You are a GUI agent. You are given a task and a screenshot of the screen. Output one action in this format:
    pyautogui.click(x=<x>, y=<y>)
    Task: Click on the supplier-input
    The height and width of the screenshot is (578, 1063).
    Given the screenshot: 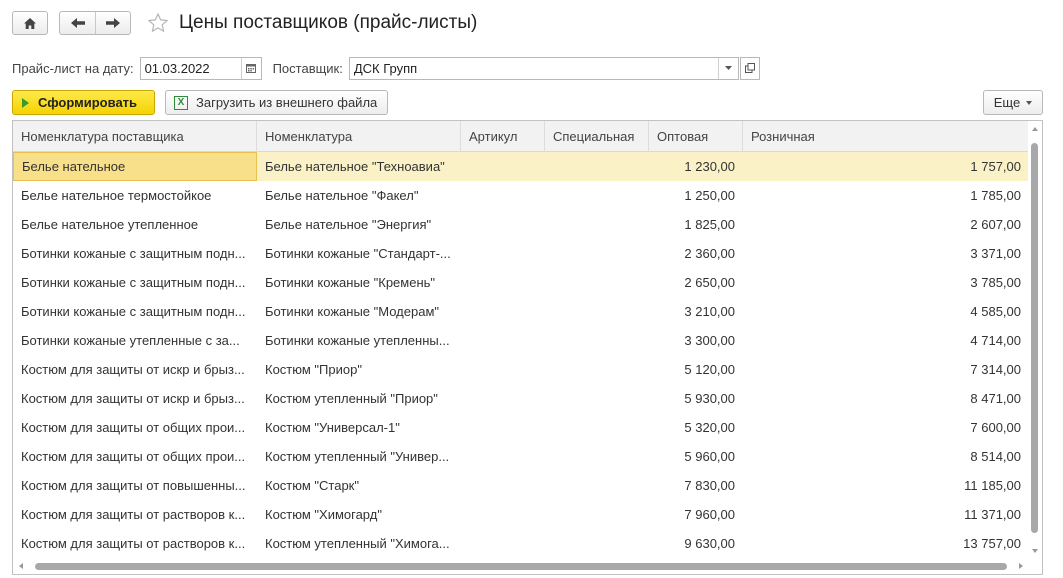 What is the action you would take?
    pyautogui.click(x=545, y=68)
    